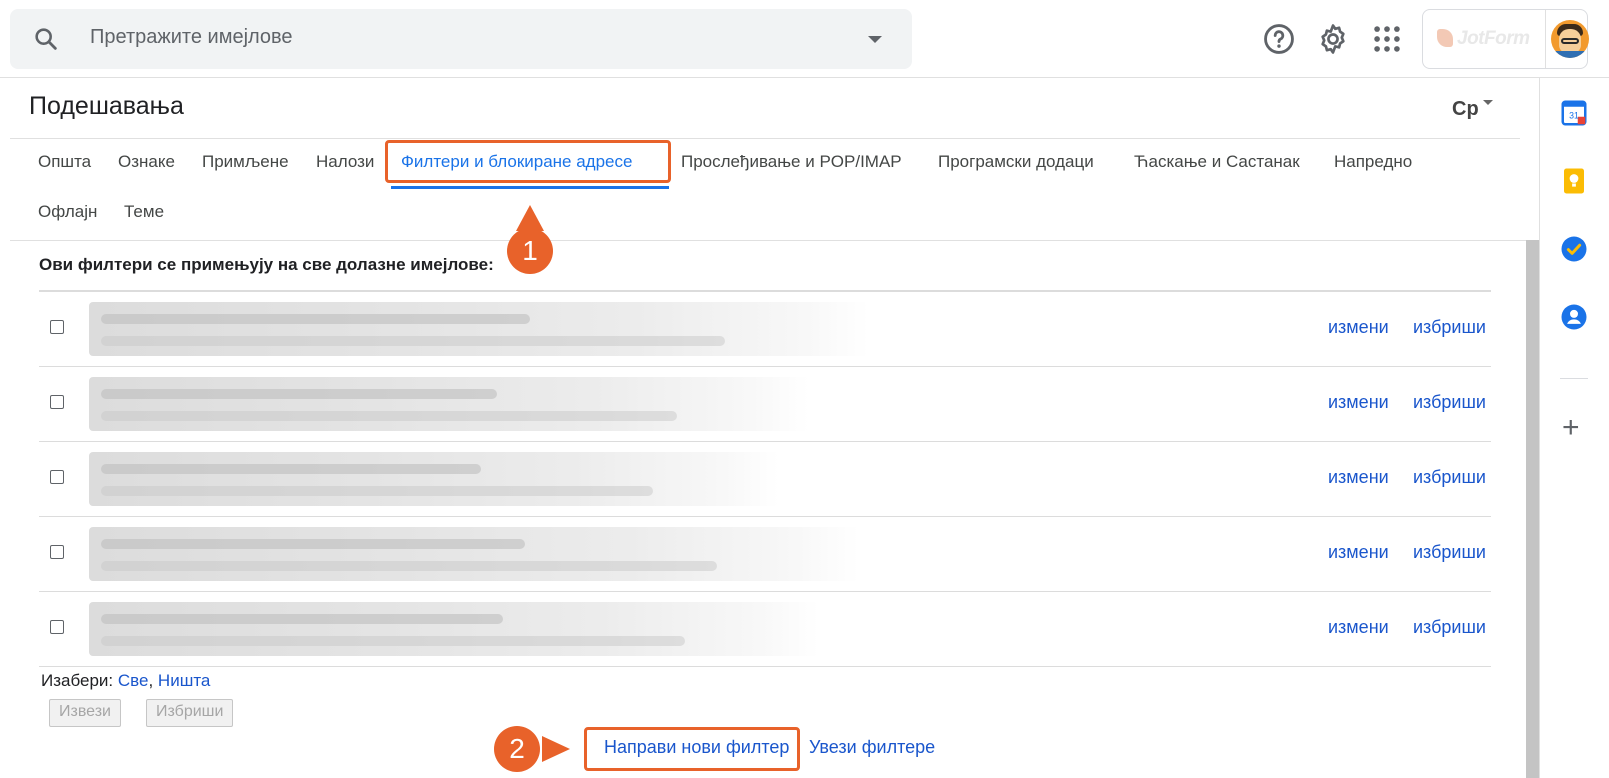 The height and width of the screenshot is (778, 1609). I want to click on create-new-filter-link: Направи нови филтер, so click(696, 747).